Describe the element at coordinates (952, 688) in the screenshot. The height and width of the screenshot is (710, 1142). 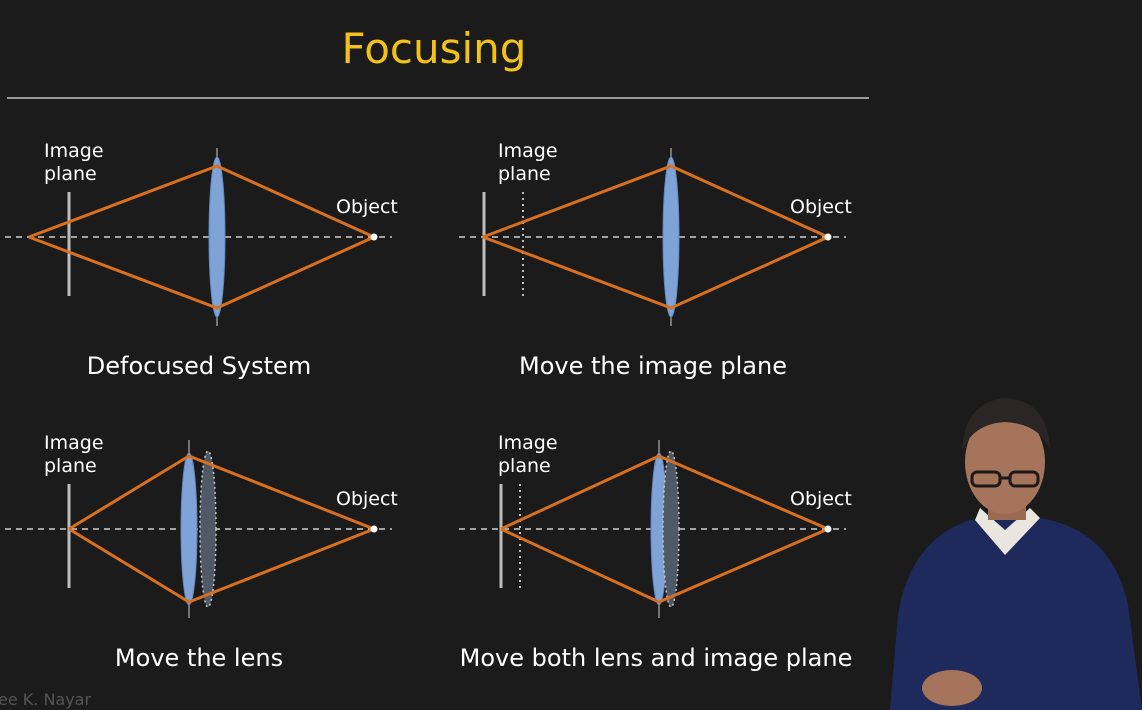
I see `presenter-hand` at that location.